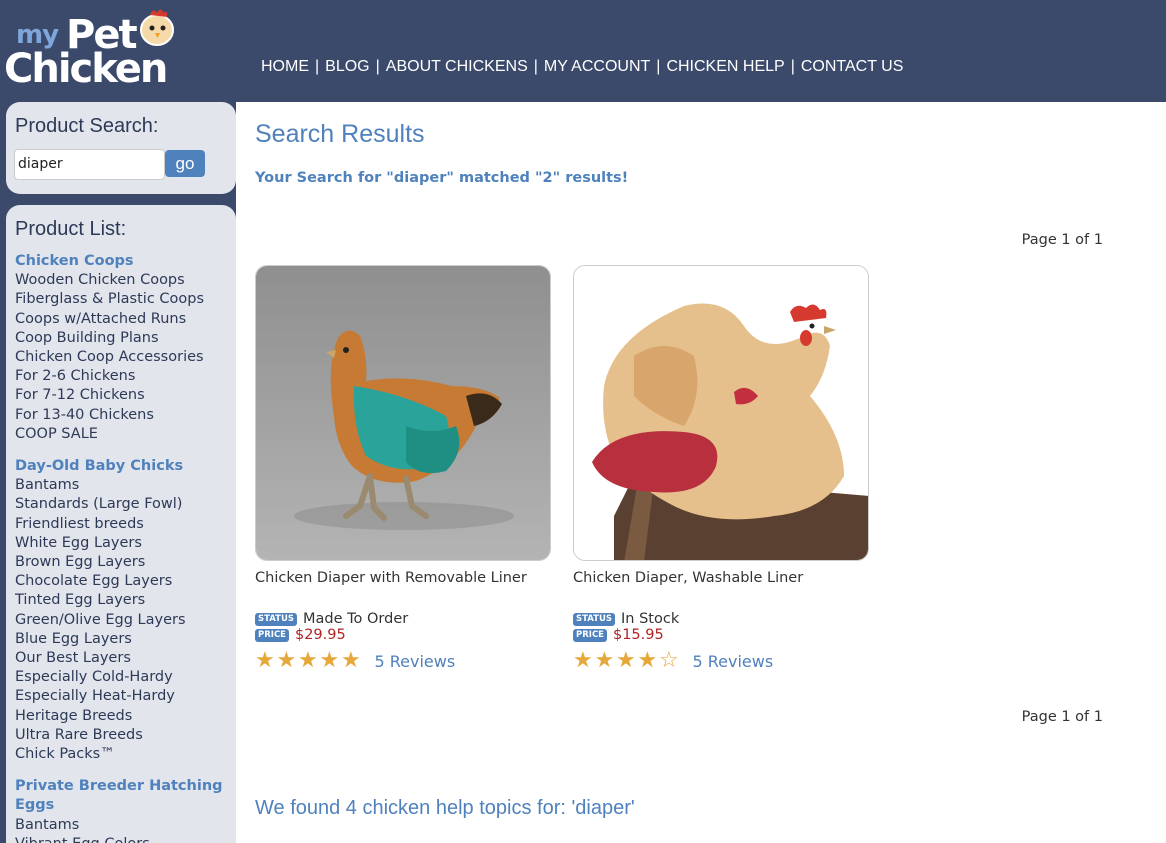 This screenshot has height=843, width=1166. Describe the element at coordinates (124, 415) in the screenshot. I see `product-list-item: For 13-40 Chickens` at that location.